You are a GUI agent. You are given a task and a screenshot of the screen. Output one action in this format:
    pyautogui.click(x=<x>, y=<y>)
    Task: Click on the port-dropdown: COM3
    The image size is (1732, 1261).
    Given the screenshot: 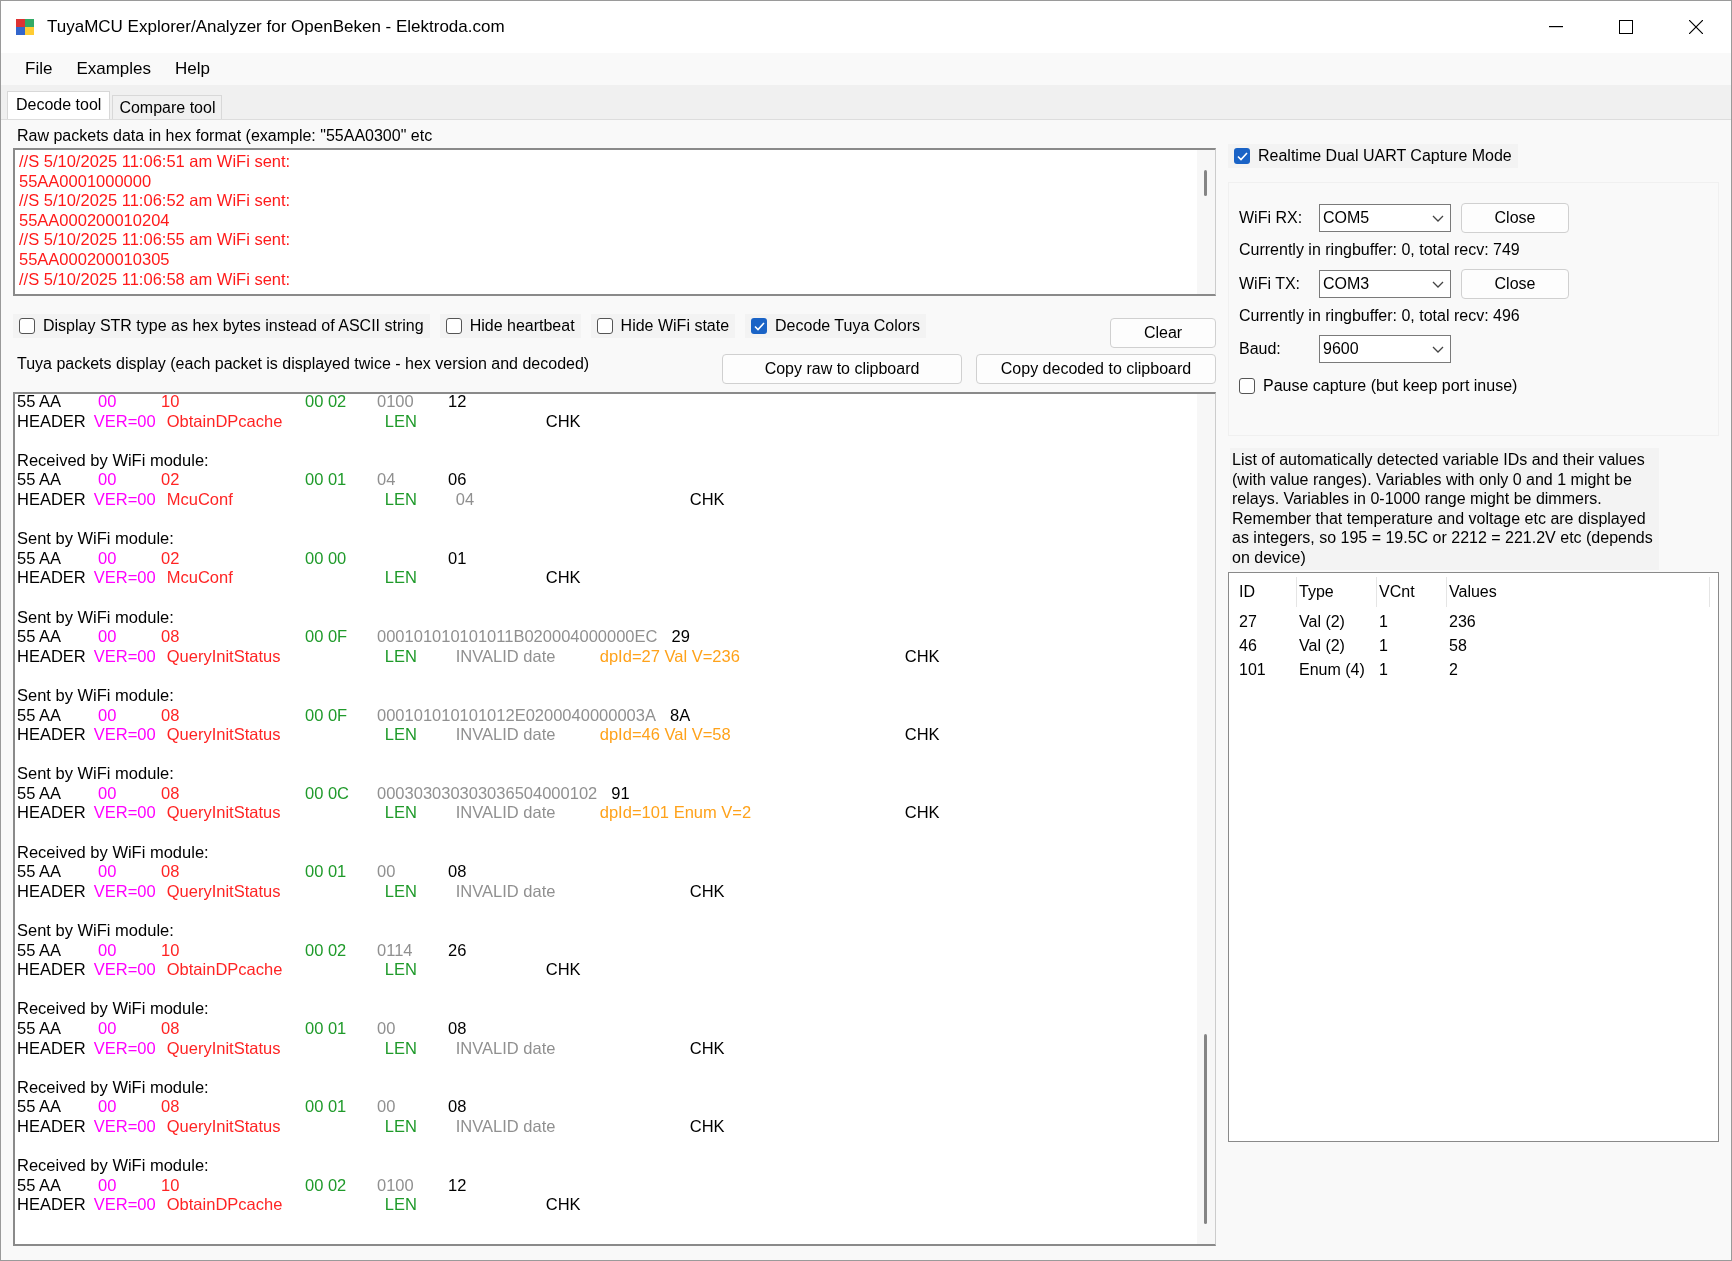 What is the action you would take?
    pyautogui.click(x=1385, y=284)
    